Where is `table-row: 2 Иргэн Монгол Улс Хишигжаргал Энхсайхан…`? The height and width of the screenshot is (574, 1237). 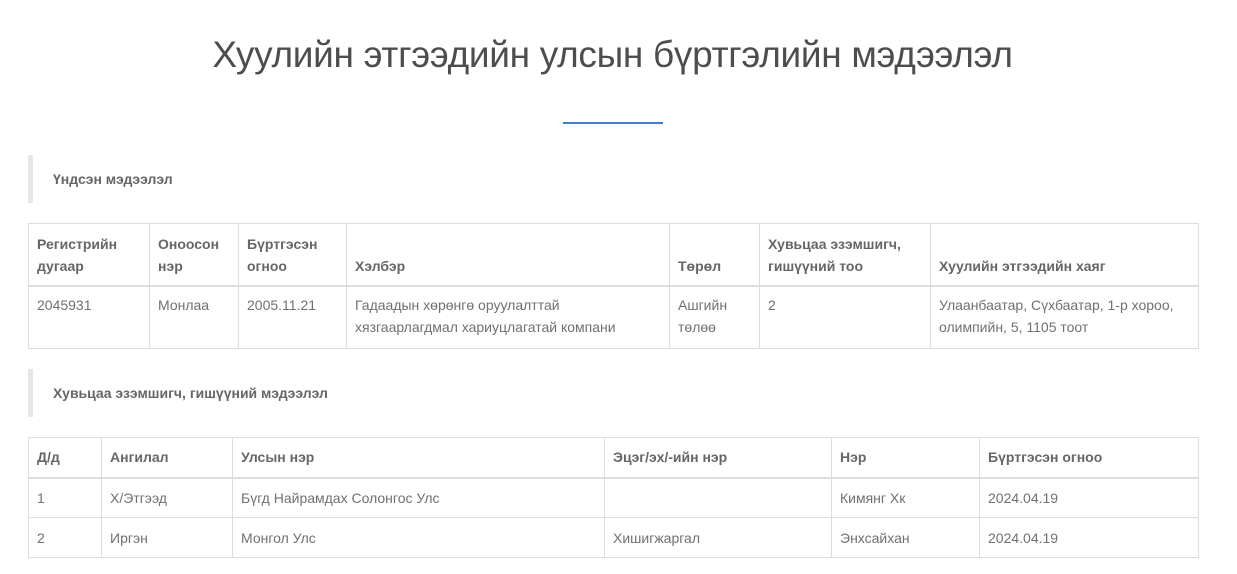 table-row: 2 Иргэн Монгол Улс Хишигжаргал Энхсайхан… is located at coordinates (613, 537).